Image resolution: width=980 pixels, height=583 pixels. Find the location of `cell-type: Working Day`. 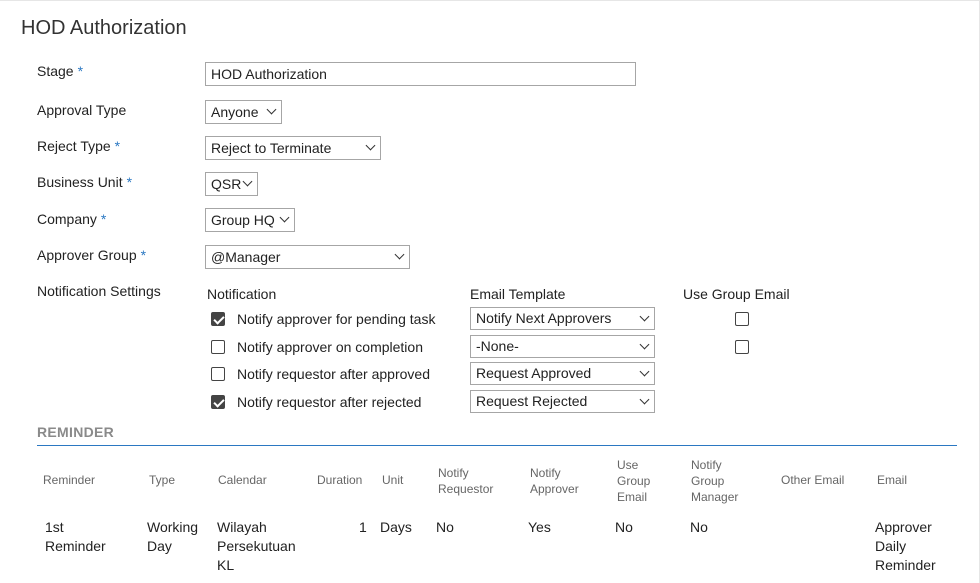

cell-type: Working Day is located at coordinates (173, 536).